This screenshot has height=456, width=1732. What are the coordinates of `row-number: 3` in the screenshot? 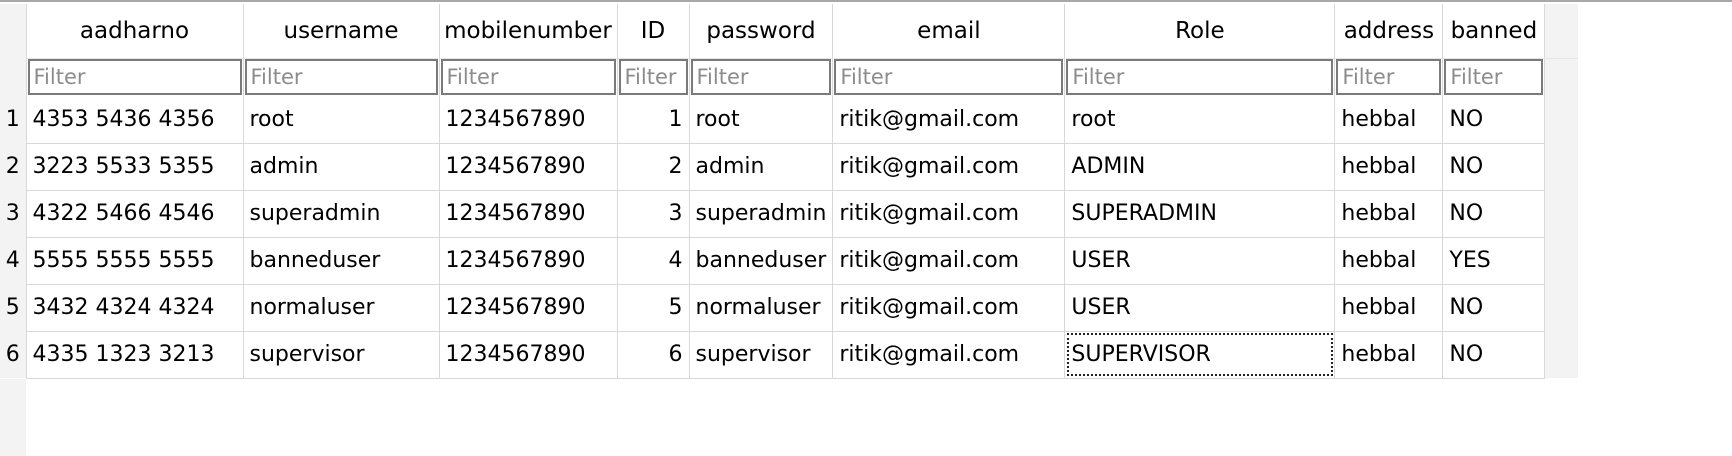 It's located at (13, 213).